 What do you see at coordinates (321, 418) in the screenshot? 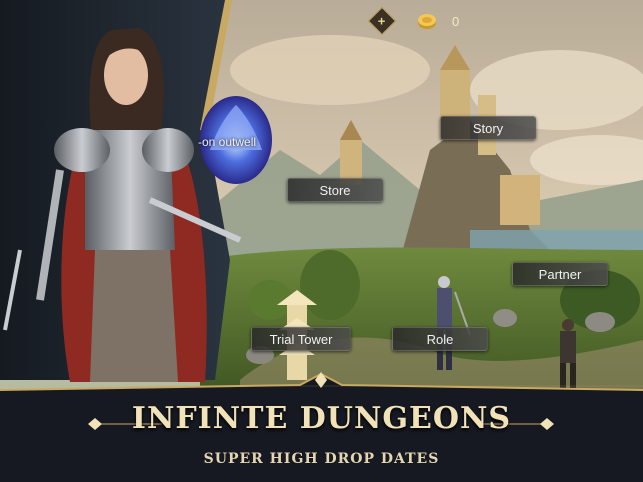
I see `banner-title: INFINTE DUNGEONS` at bounding box center [321, 418].